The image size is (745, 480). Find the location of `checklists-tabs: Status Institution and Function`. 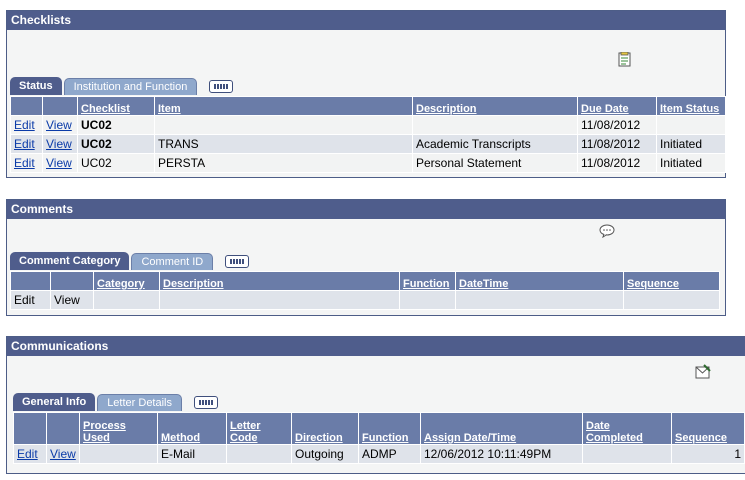

checklists-tabs: Status Institution and Function is located at coordinates (122, 86).